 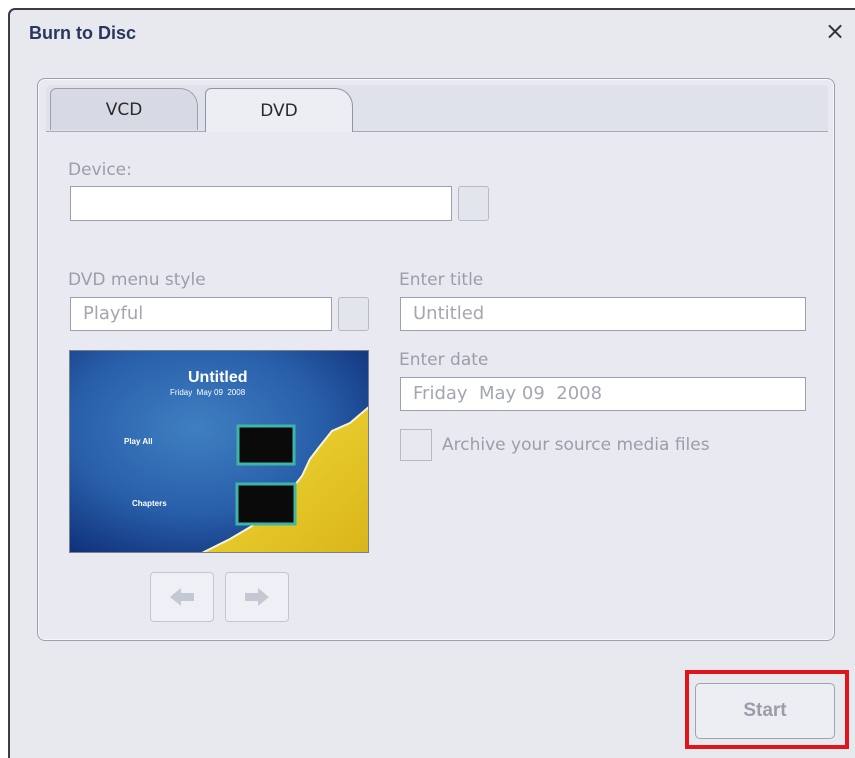 I want to click on menu-style-field: Playful, so click(x=201, y=314).